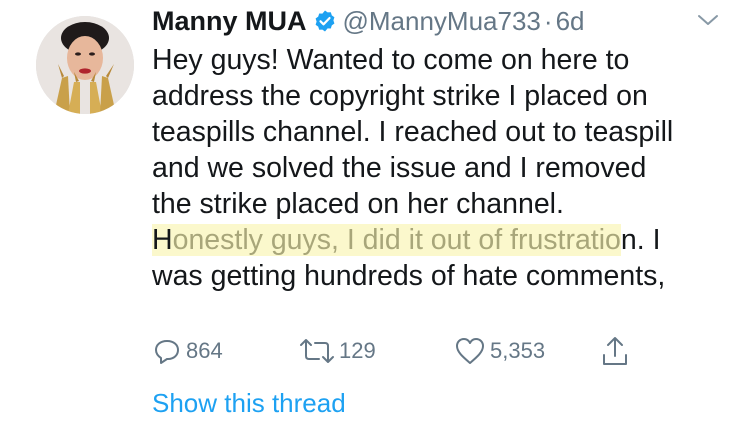 The width and height of the screenshot is (750, 433). I want to click on show-thread-link: Show this thread, so click(249, 403).